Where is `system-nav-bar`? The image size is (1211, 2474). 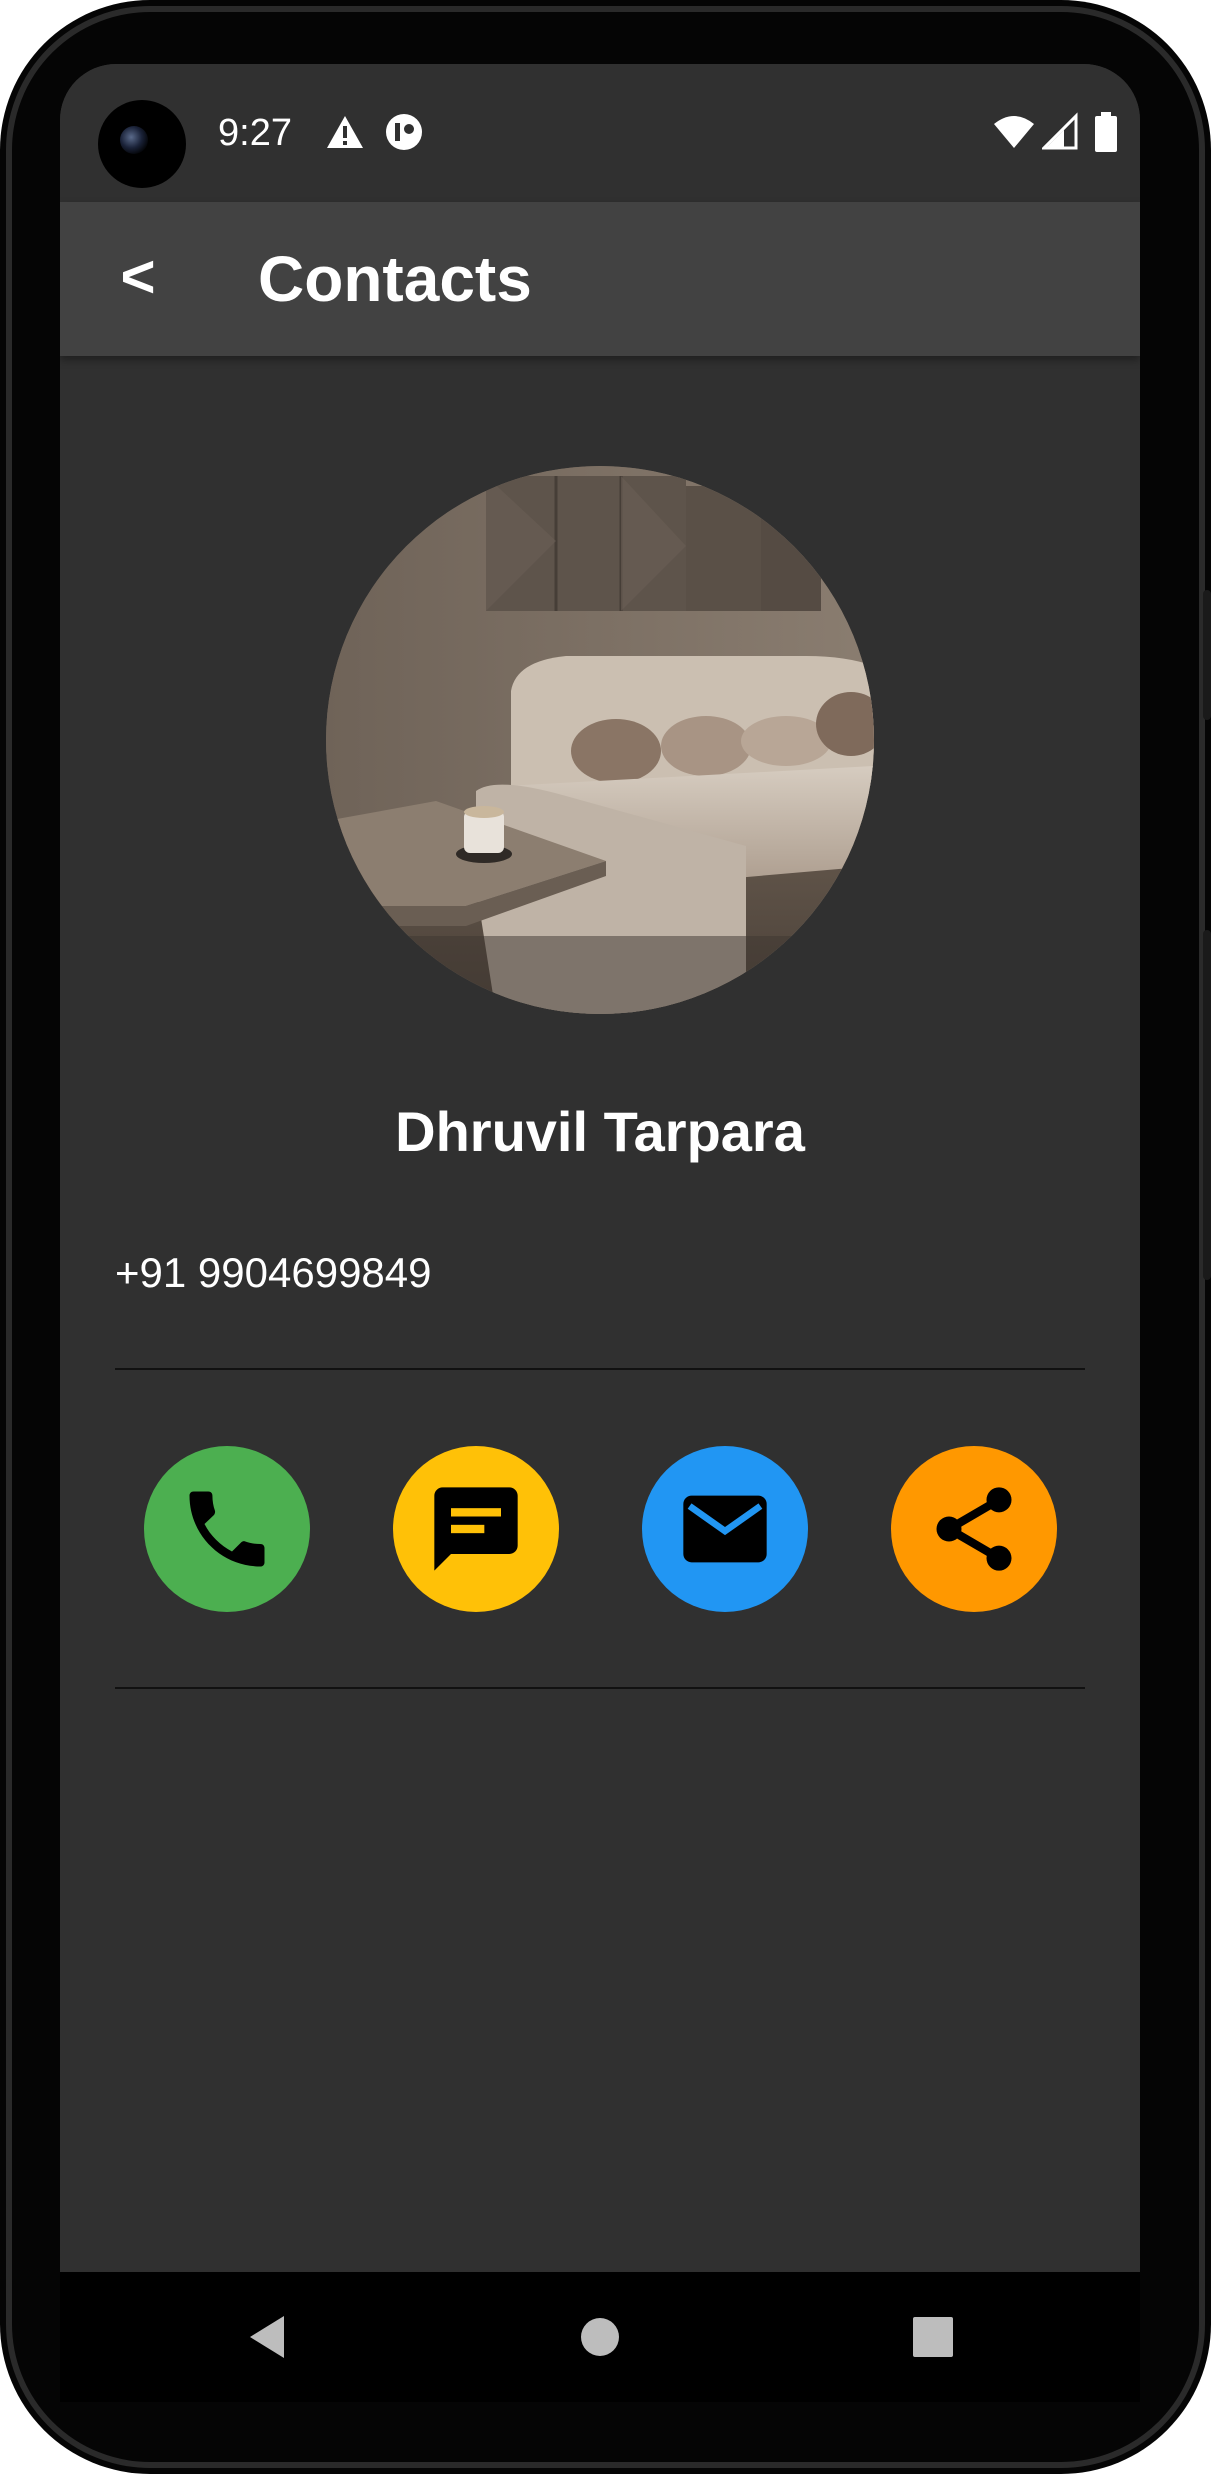 system-nav-bar is located at coordinates (600, 2337).